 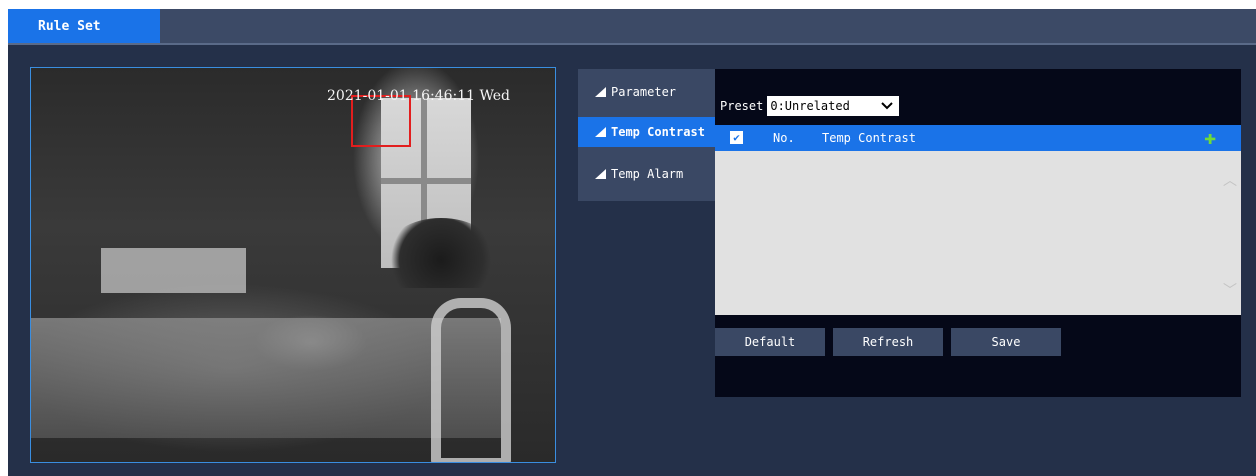 I want to click on nav-item-temp-contrast: Temp Contrast, so click(x=646, y=132).